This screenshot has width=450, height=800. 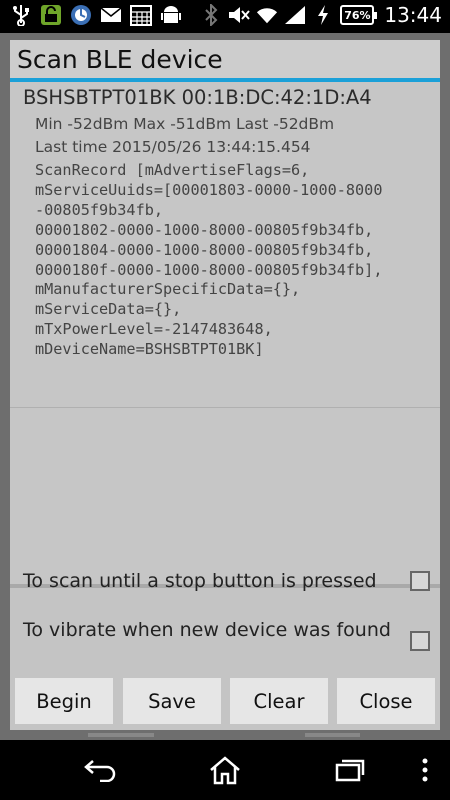 I want to click on signal-icon, so click(x=295, y=15).